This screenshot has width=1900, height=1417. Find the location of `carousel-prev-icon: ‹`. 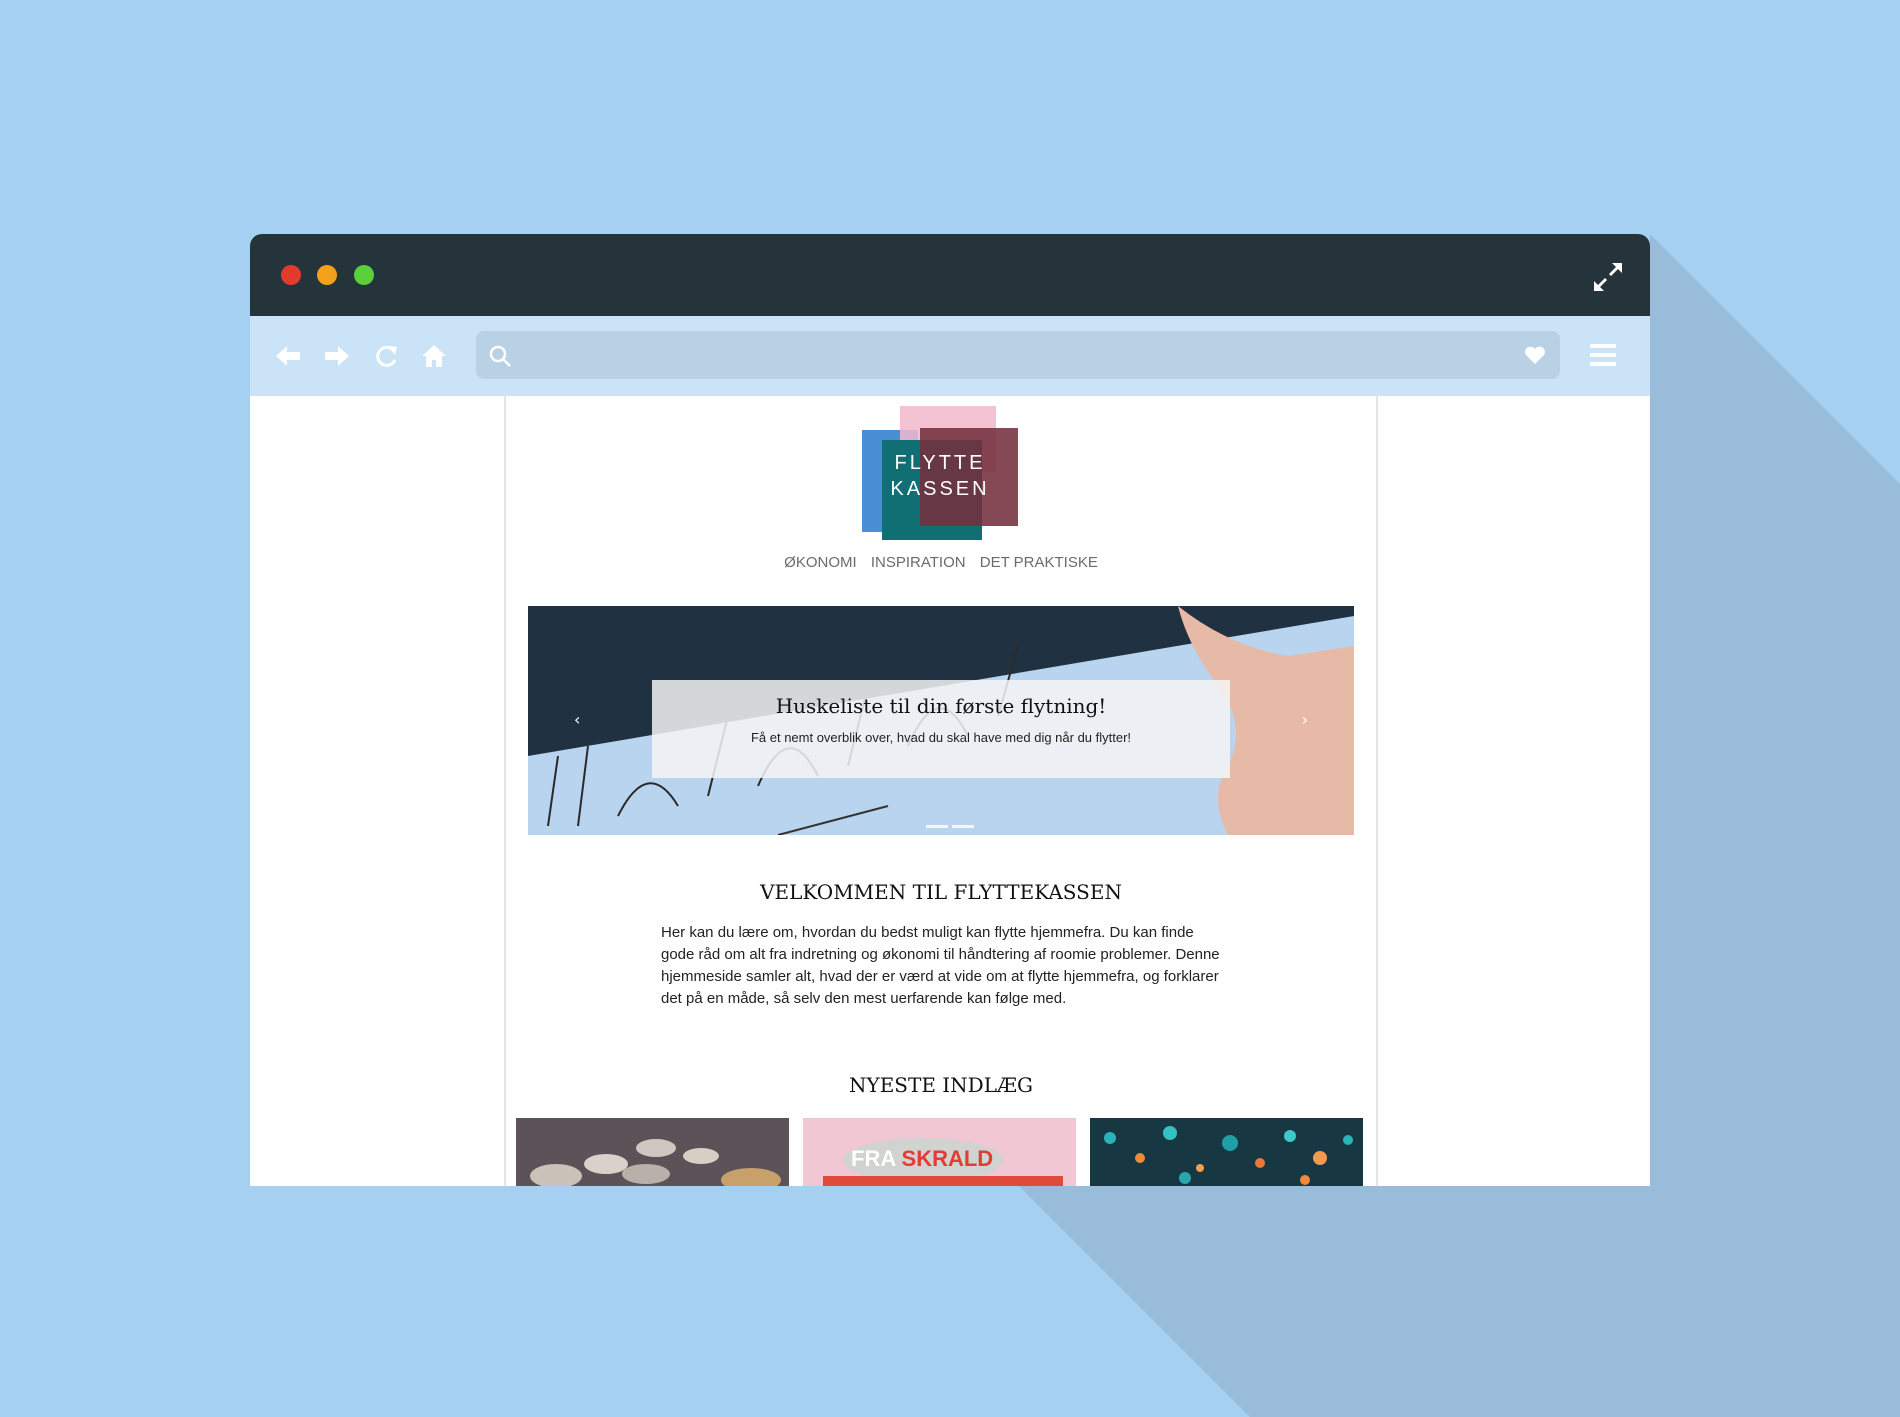

carousel-prev-icon: ‹ is located at coordinates (577, 719).